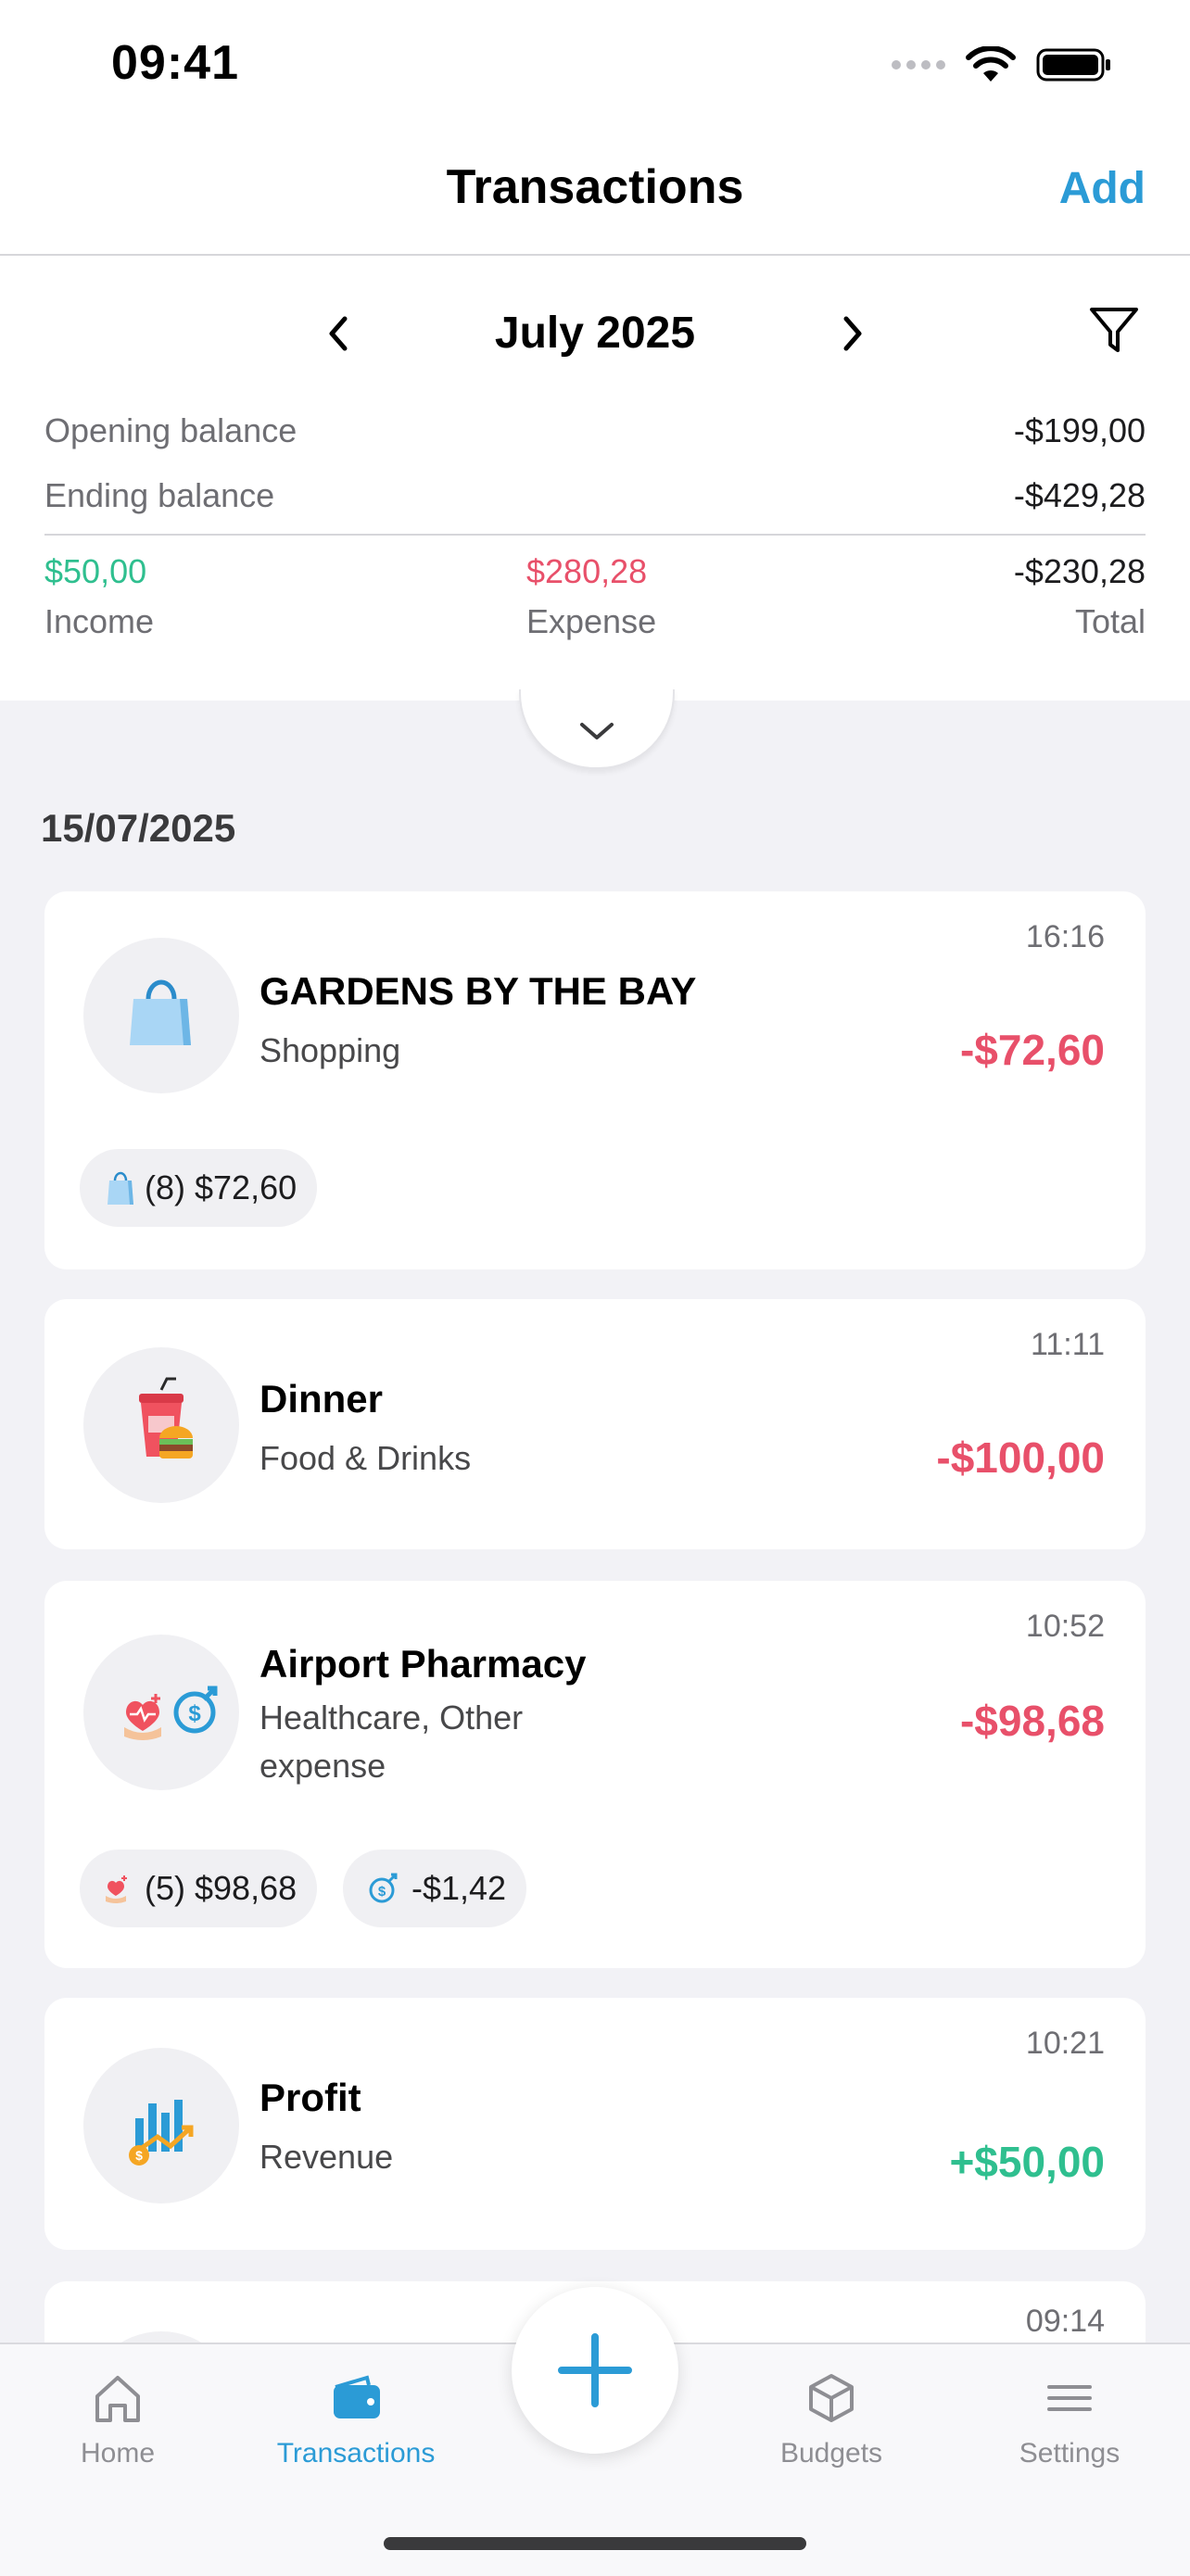 This screenshot has height=2576, width=1190. I want to click on category-chip: $ -$1,42, so click(435, 1889).